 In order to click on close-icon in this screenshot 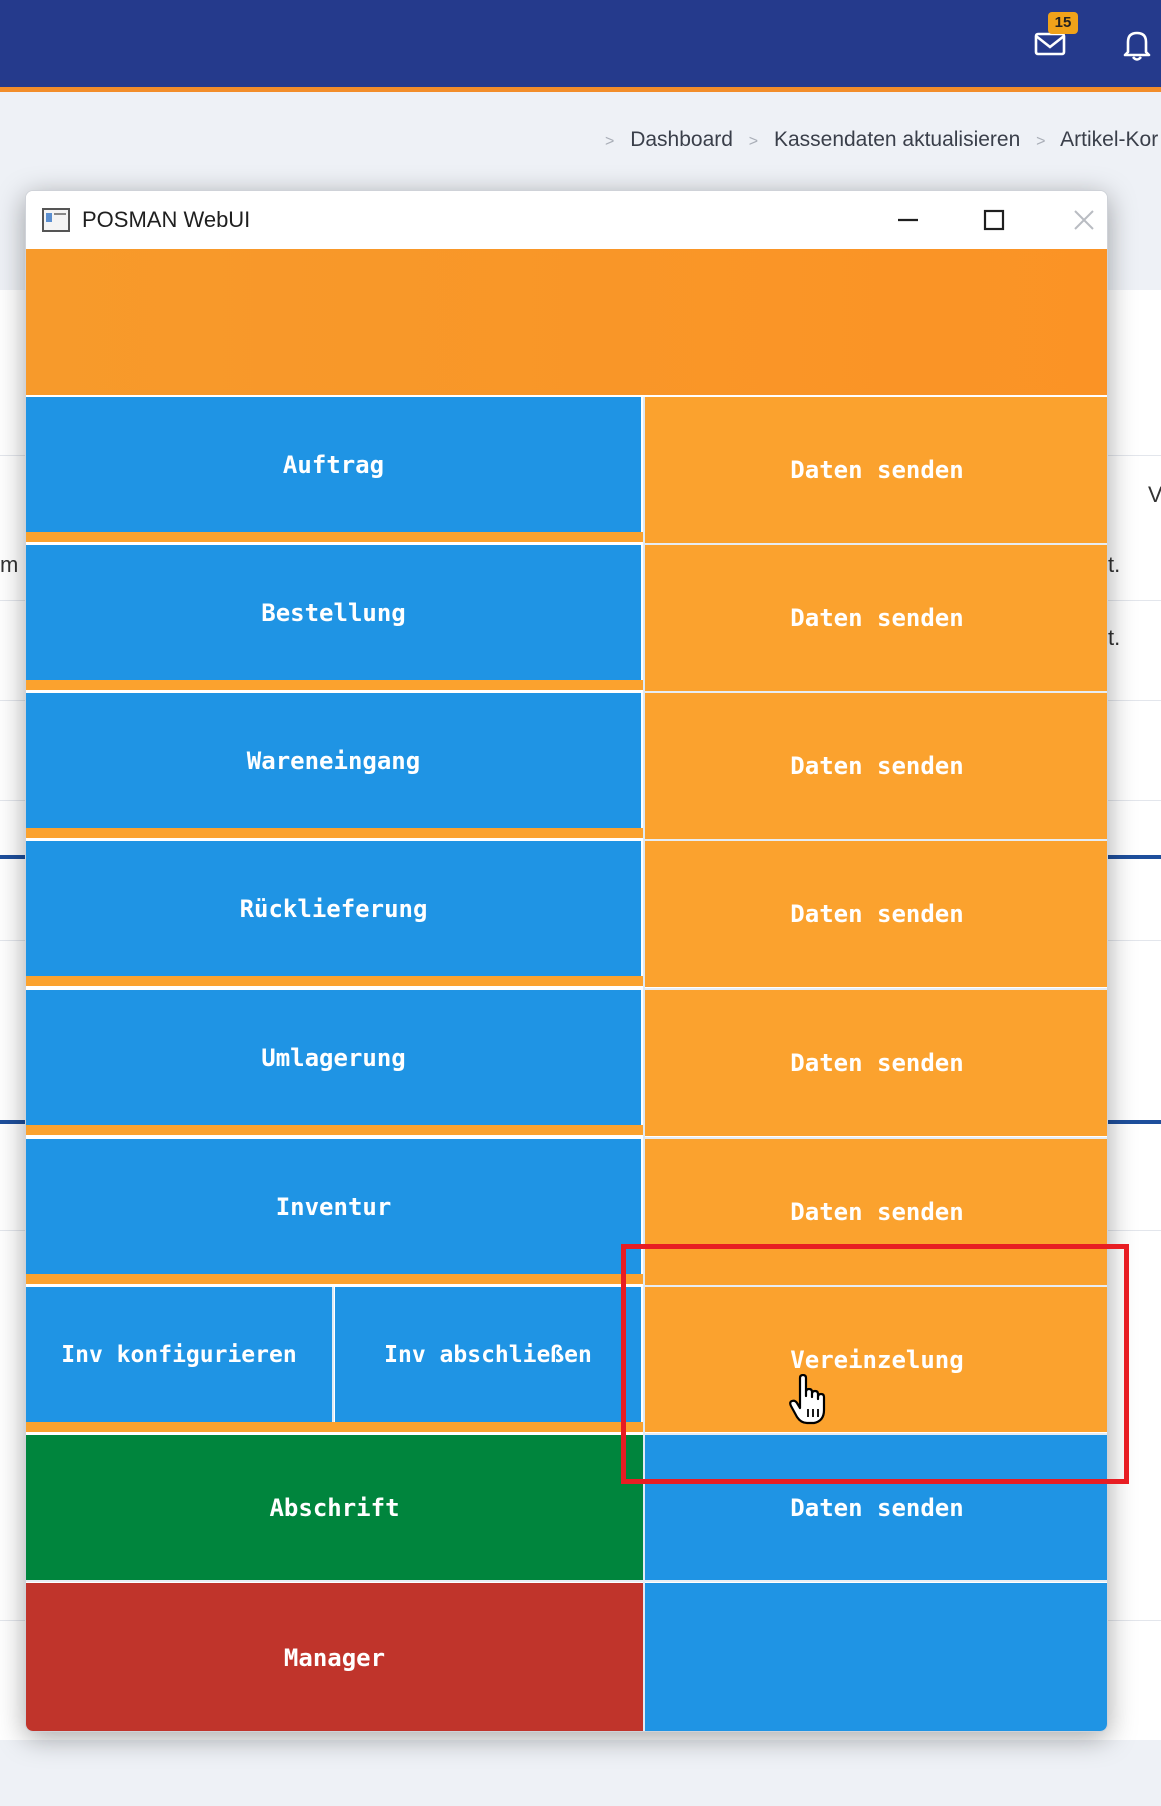, I will do `click(1084, 220)`.